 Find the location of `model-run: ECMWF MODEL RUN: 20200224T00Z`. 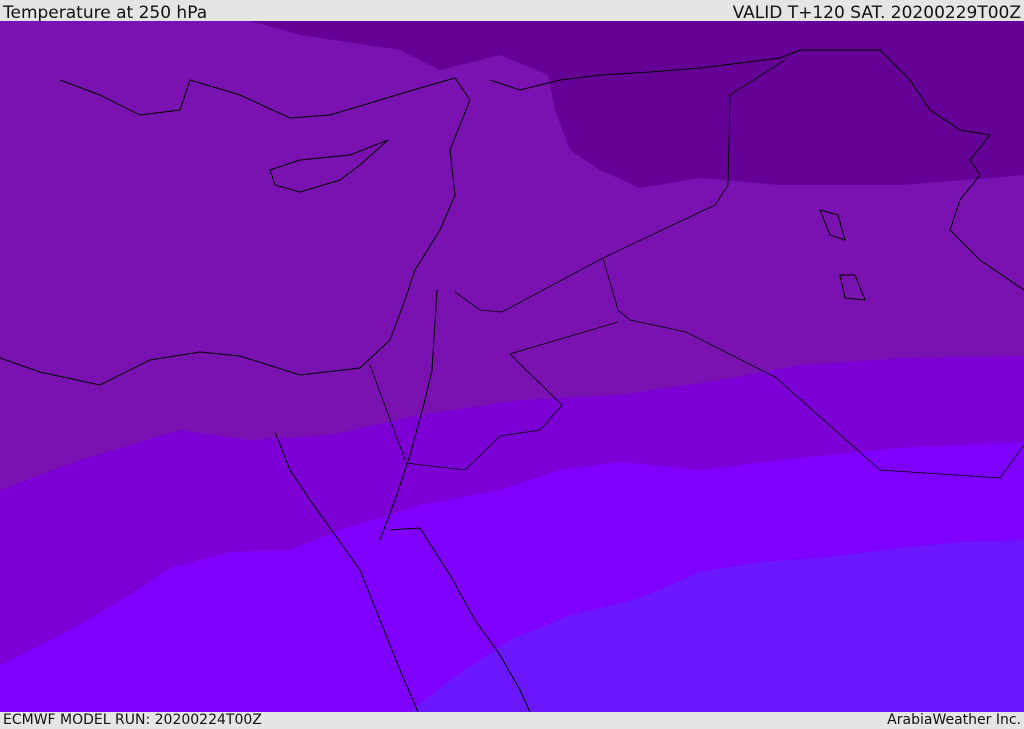

model-run: ECMWF MODEL RUN: 20200224T00Z is located at coordinates (132, 720).